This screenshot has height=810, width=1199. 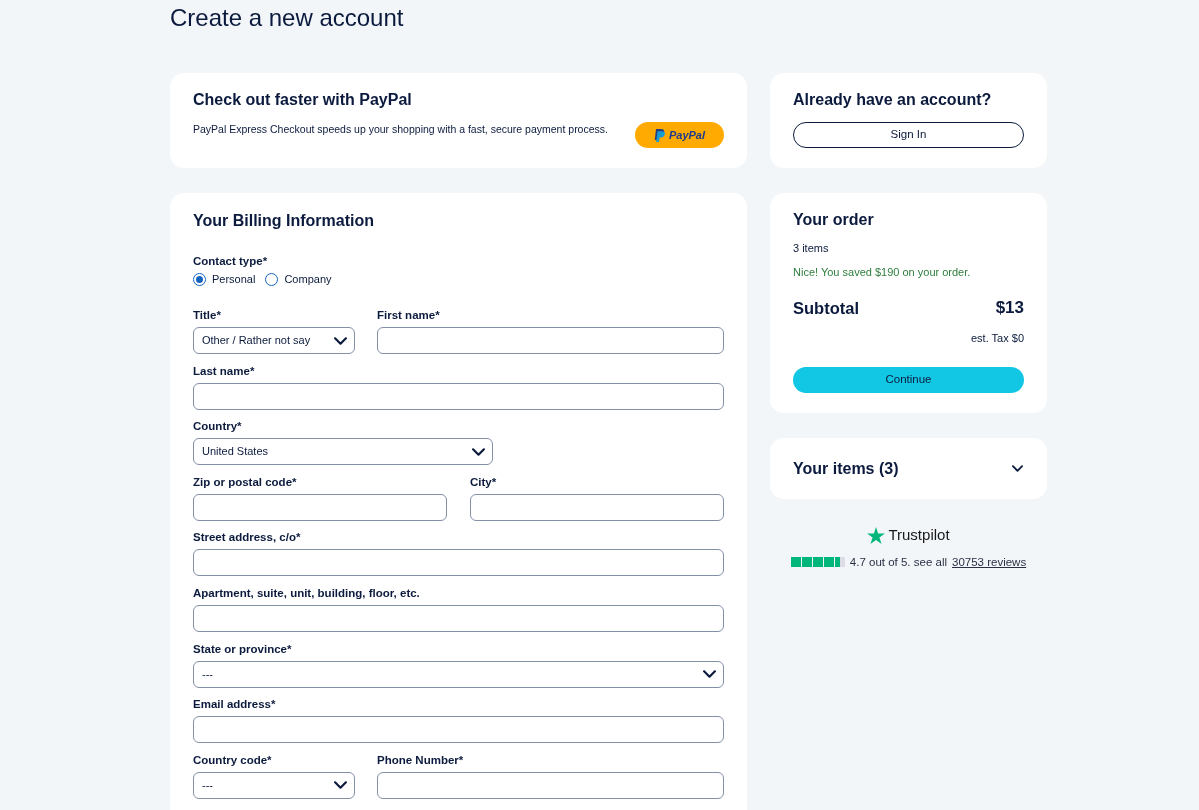 I want to click on radio-option: Personal, so click(x=224, y=279).